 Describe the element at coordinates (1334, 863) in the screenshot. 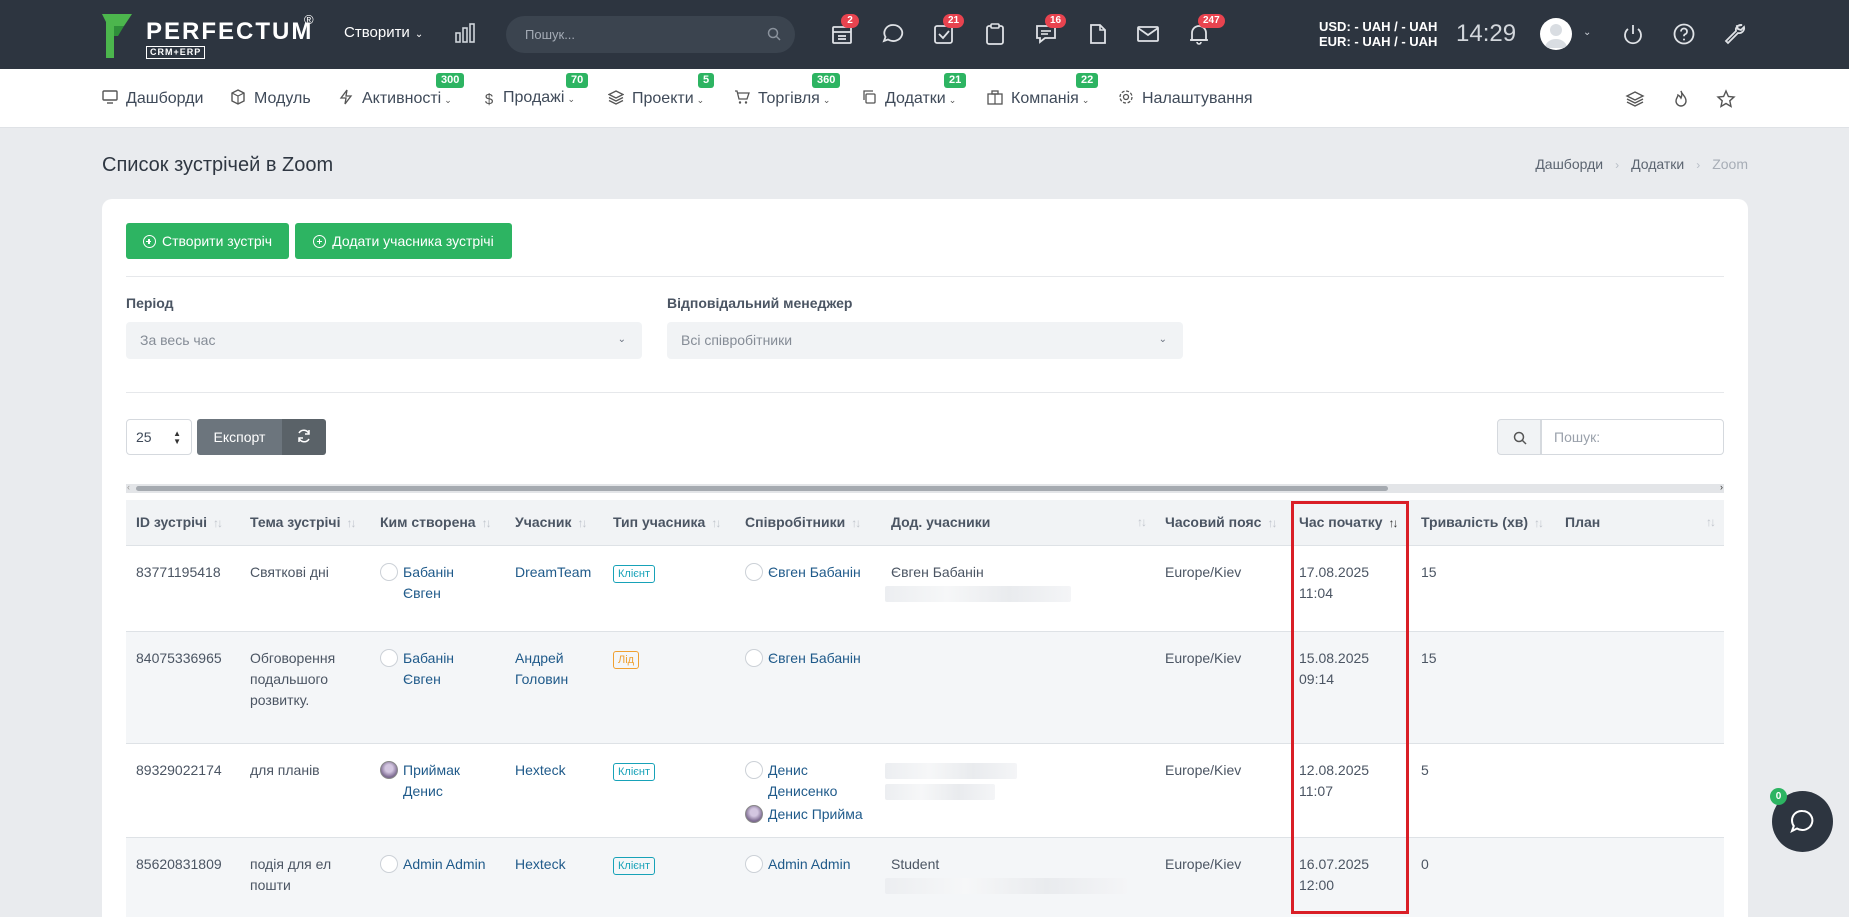

I see `start-date: 16.07.2025` at that location.